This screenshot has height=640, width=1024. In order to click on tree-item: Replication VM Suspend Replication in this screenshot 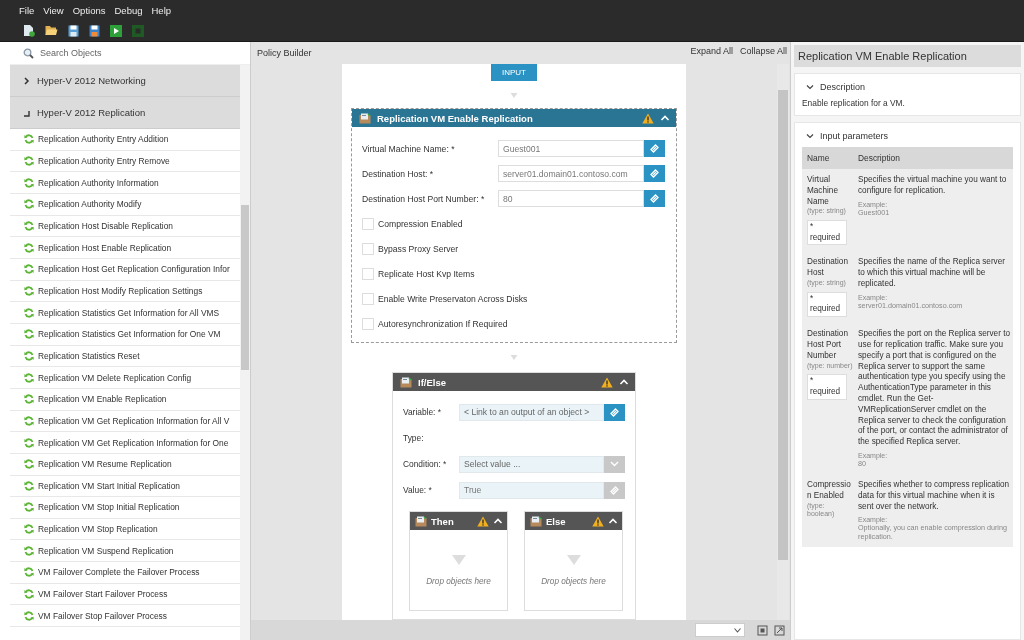, I will do `click(125, 551)`.